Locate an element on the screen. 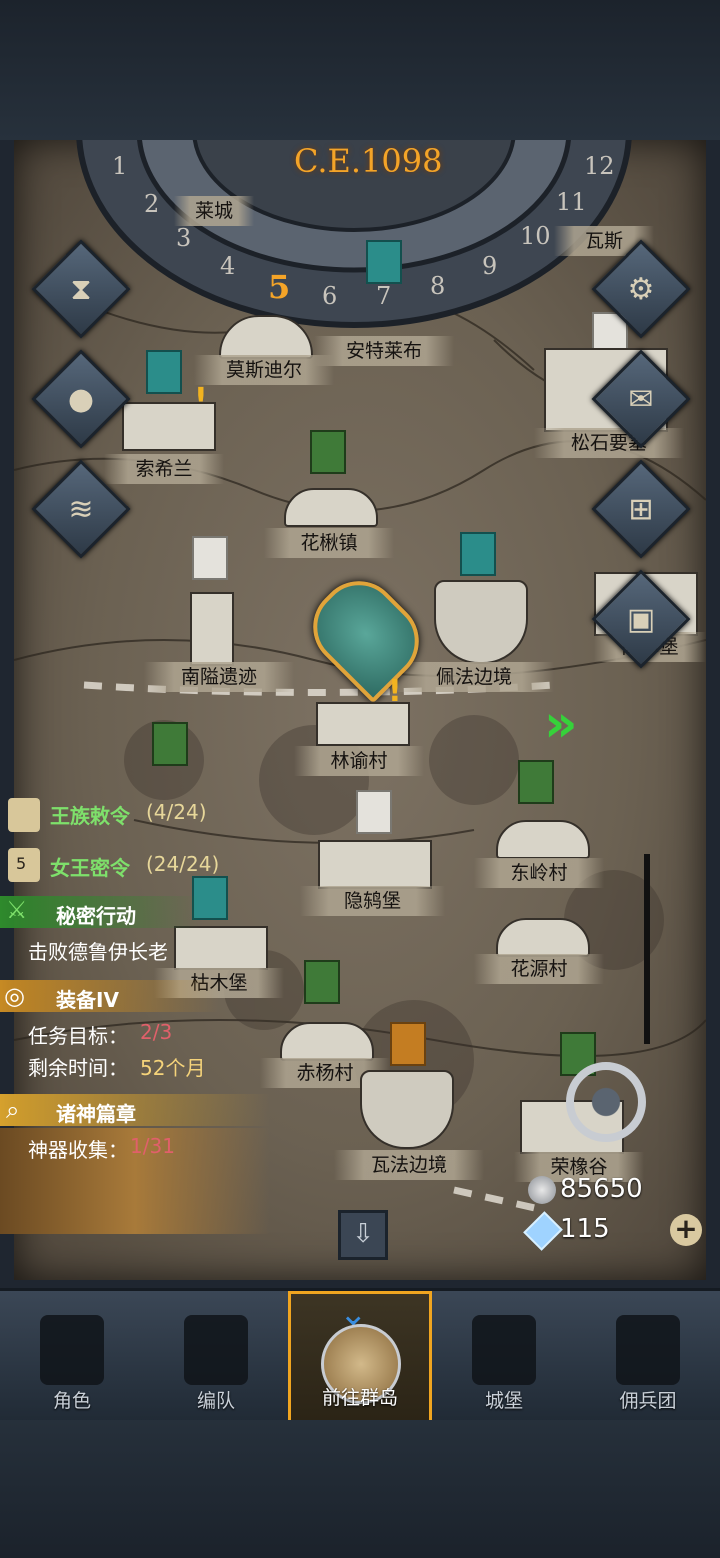 Image resolution: width=720 pixels, height=1558 pixels. top-backdrop is located at coordinates (360, 70).